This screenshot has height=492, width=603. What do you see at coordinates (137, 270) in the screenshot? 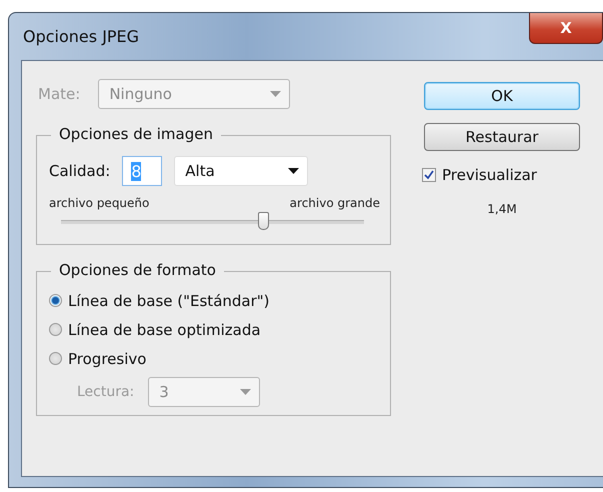
I see `group-title: Opciones de formato` at bounding box center [137, 270].